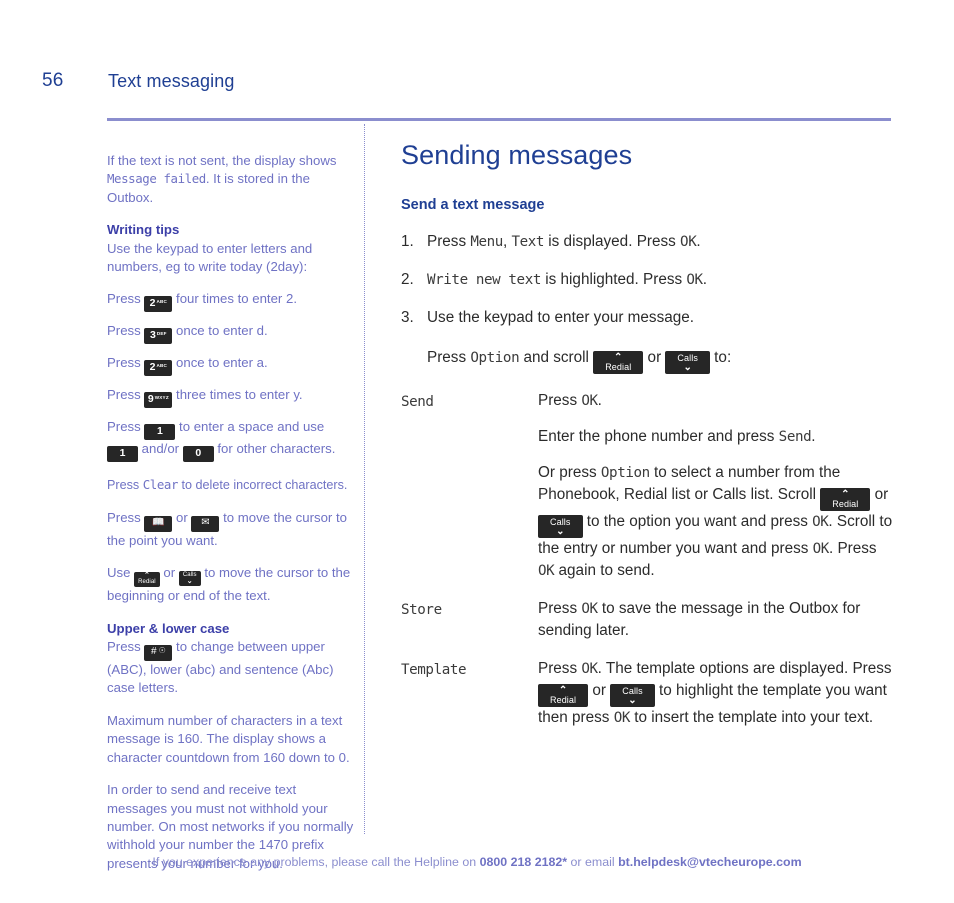  Describe the element at coordinates (449, 241) in the screenshot. I see `step-text: Press` at that location.